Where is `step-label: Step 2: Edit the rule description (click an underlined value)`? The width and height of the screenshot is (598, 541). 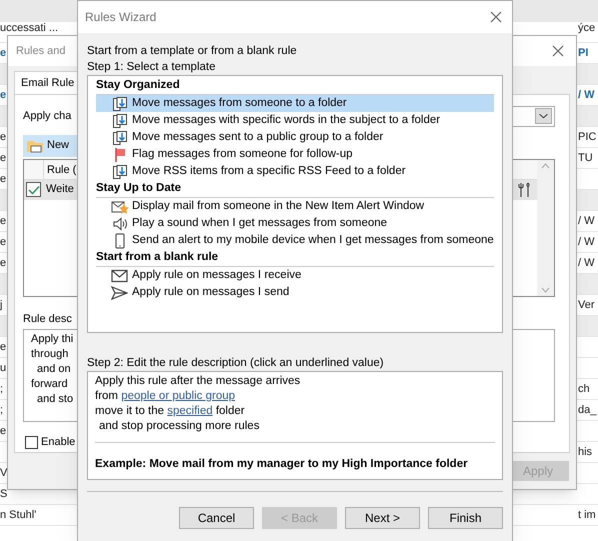
step-label: Step 2: Edit the rule description (click an underlined value) is located at coordinates (235, 363).